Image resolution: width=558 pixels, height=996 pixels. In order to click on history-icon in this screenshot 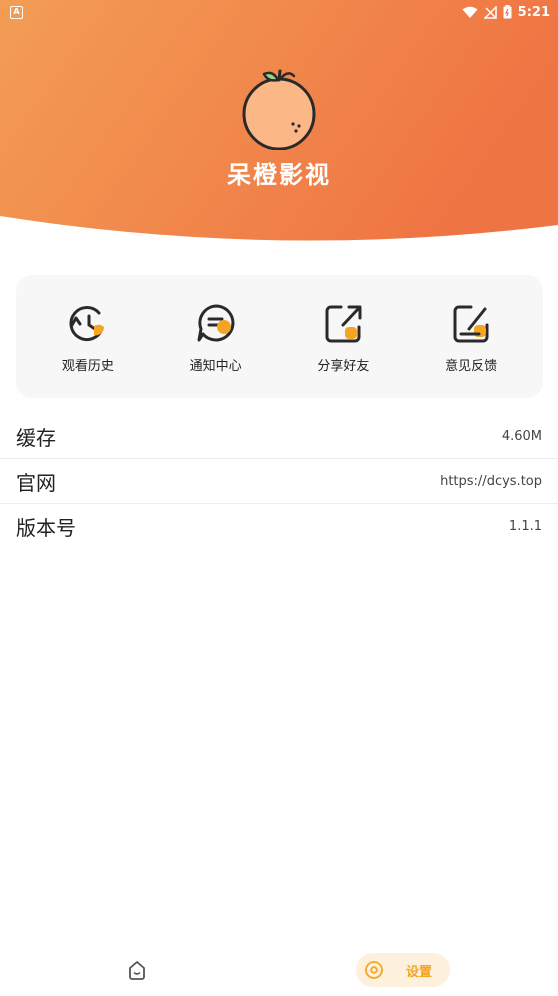, I will do `click(86, 324)`.